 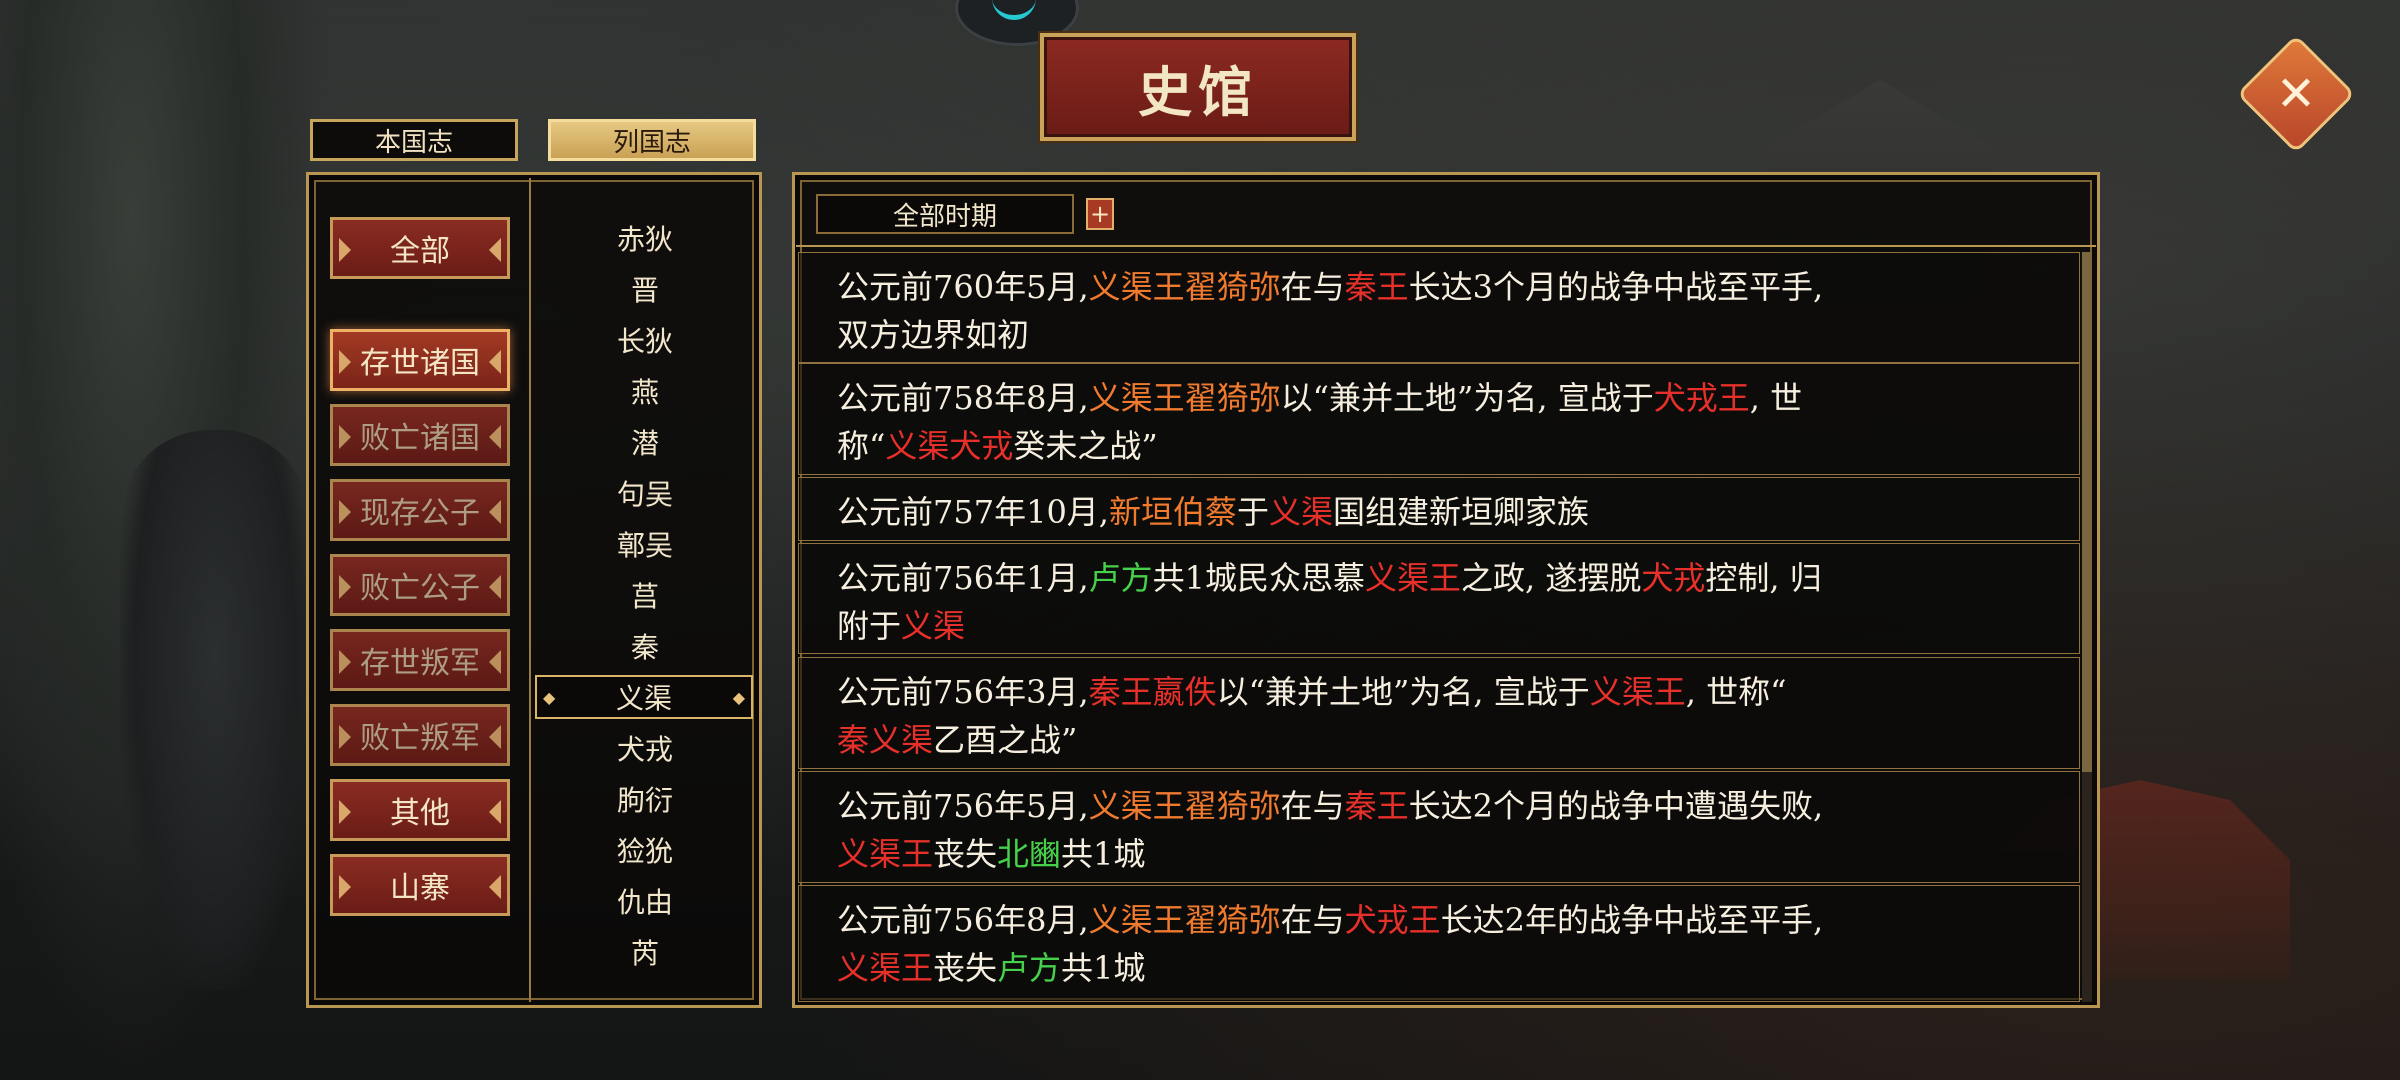 What do you see at coordinates (645, 544) in the screenshot?
I see `country-list-item: 鄣吴` at bounding box center [645, 544].